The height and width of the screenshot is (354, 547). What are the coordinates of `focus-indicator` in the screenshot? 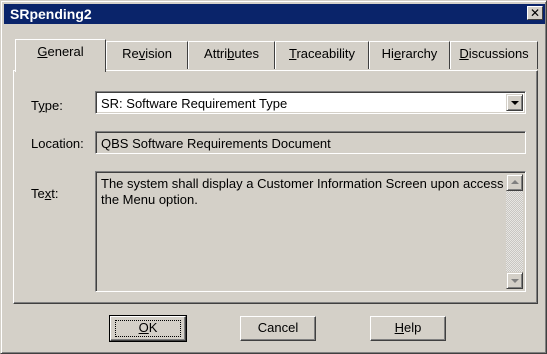 It's located at (148, 328).